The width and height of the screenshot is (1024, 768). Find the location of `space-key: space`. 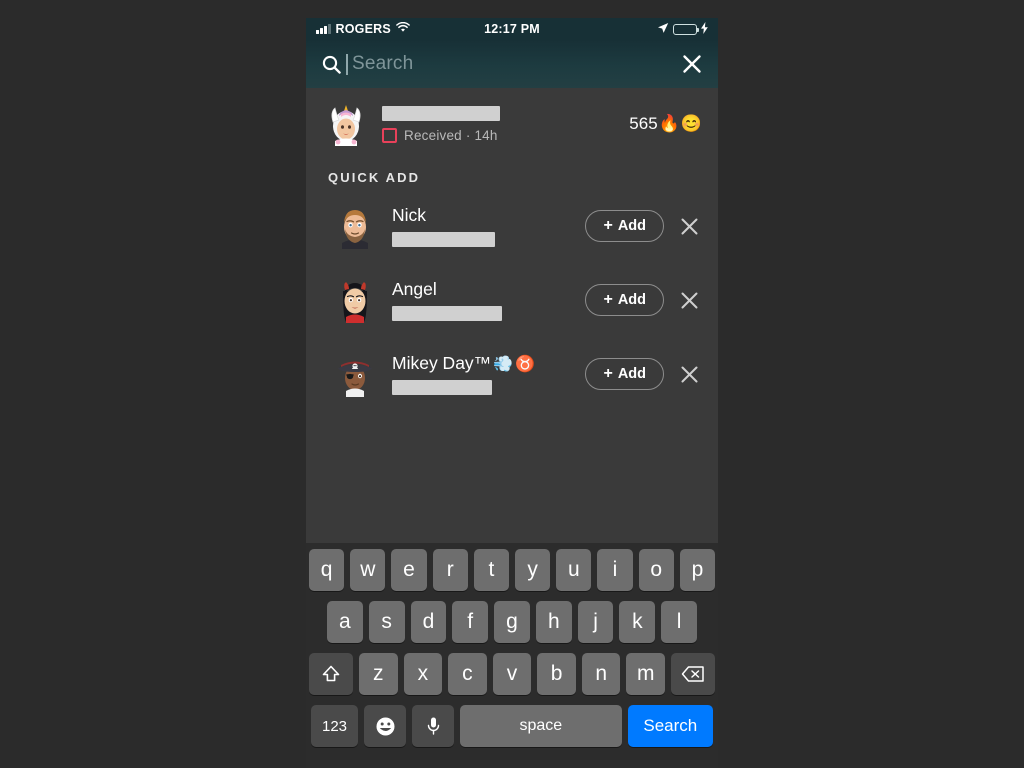

space-key: space is located at coordinates (541, 726).